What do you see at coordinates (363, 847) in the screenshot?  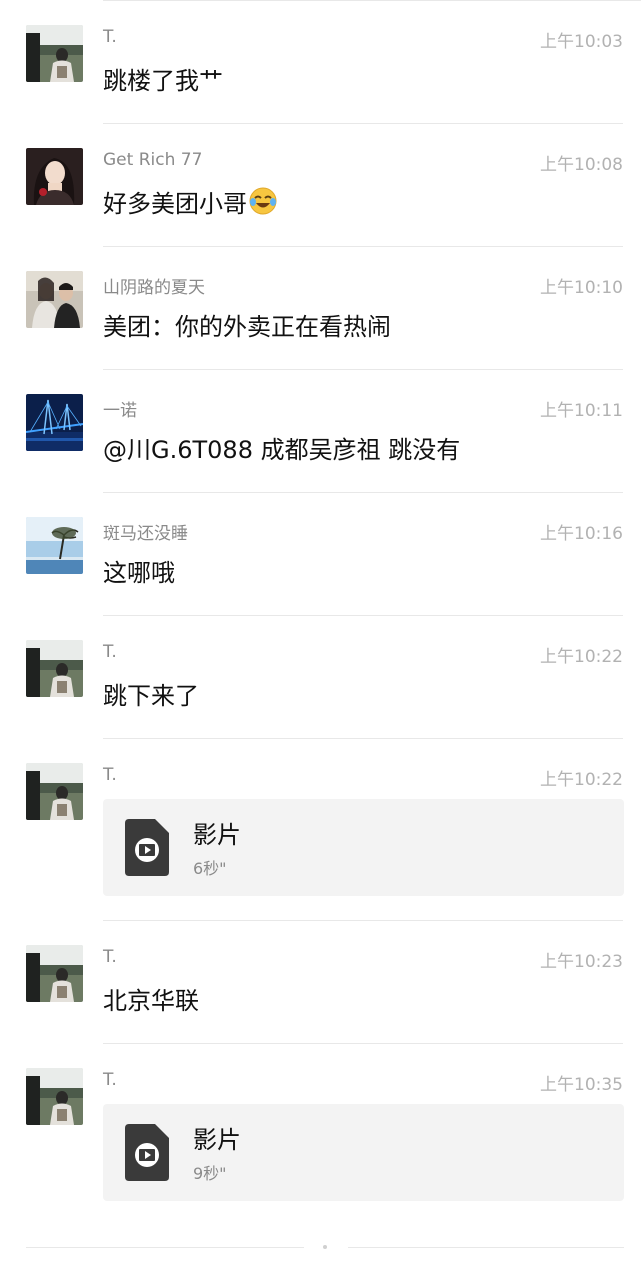 I see `video-attachment-card: 影片 6秒"` at bounding box center [363, 847].